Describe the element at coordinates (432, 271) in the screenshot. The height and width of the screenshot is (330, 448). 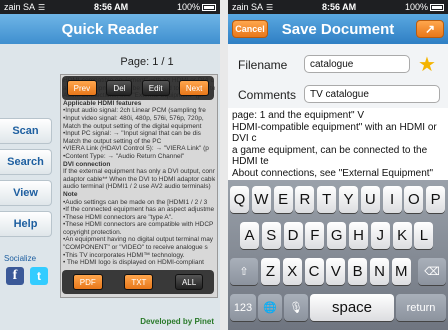
I see `backspace-key: ⌫` at that location.